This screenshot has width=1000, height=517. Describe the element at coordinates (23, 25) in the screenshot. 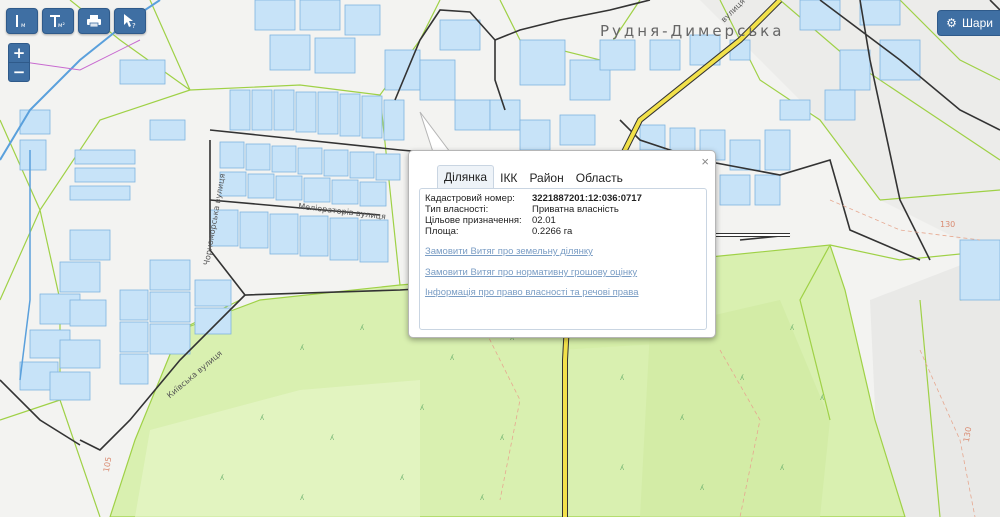

I see `svg-text: м` at that location.